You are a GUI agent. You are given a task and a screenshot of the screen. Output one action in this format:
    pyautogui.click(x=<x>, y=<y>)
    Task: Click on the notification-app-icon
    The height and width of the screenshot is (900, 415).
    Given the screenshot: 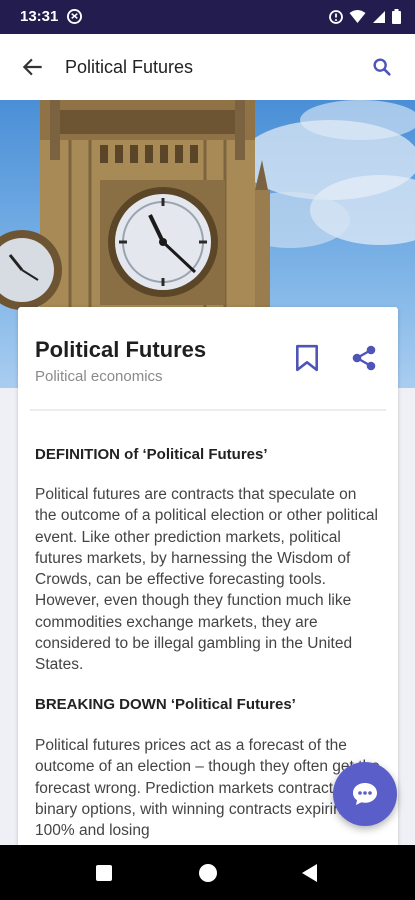 What is the action you would take?
    pyautogui.click(x=74, y=16)
    